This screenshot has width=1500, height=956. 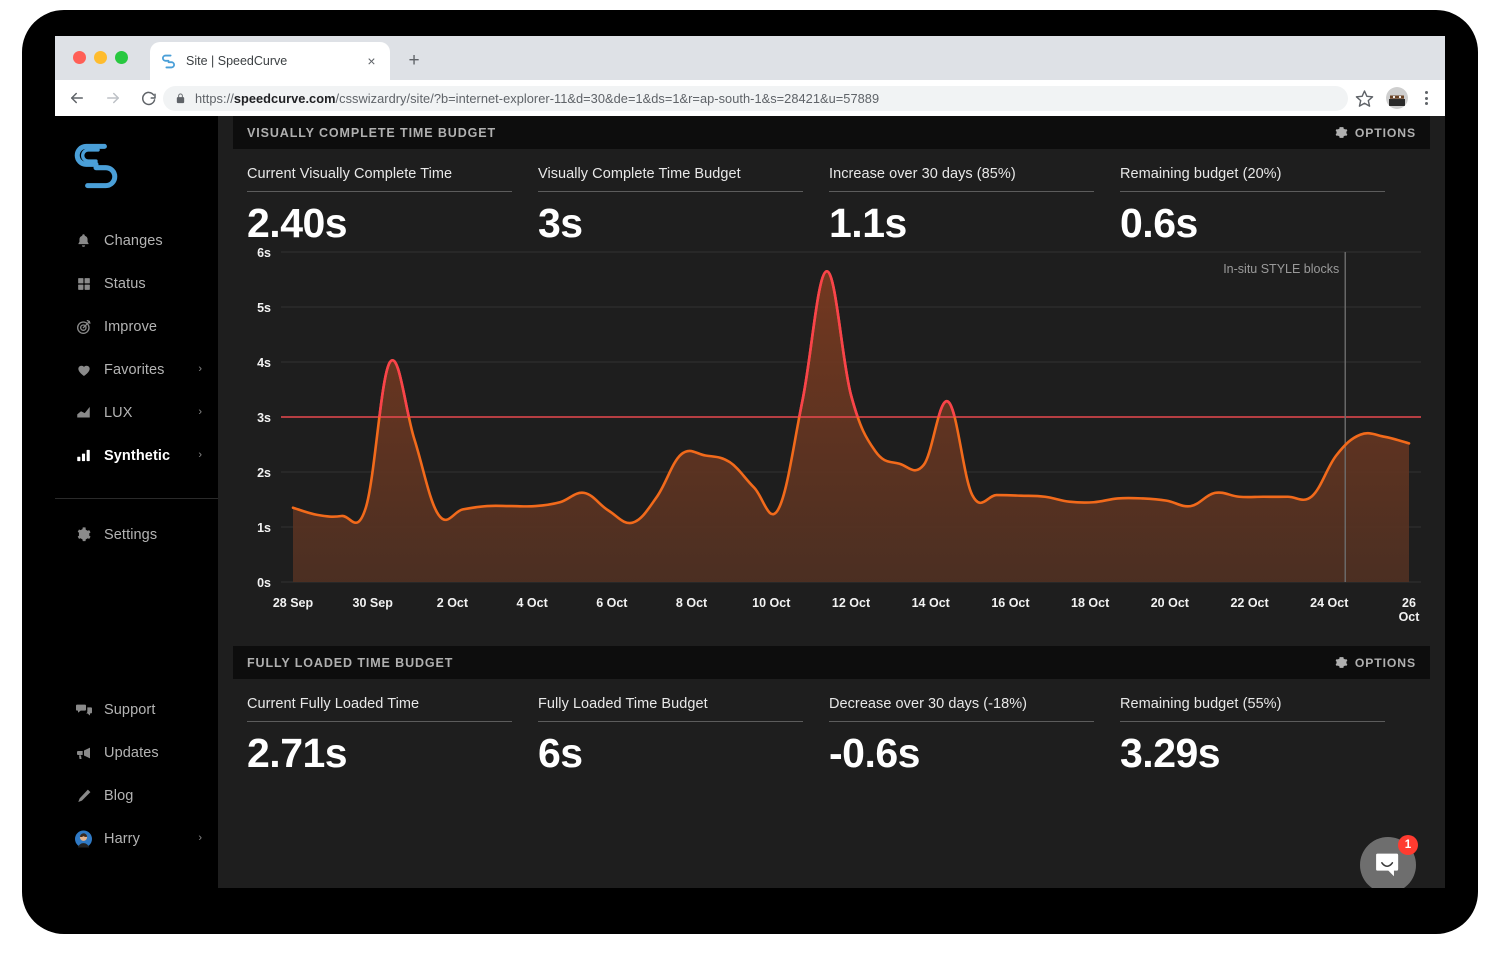 What do you see at coordinates (118, 412) in the screenshot?
I see `sidebar-item-label: LUX` at bounding box center [118, 412].